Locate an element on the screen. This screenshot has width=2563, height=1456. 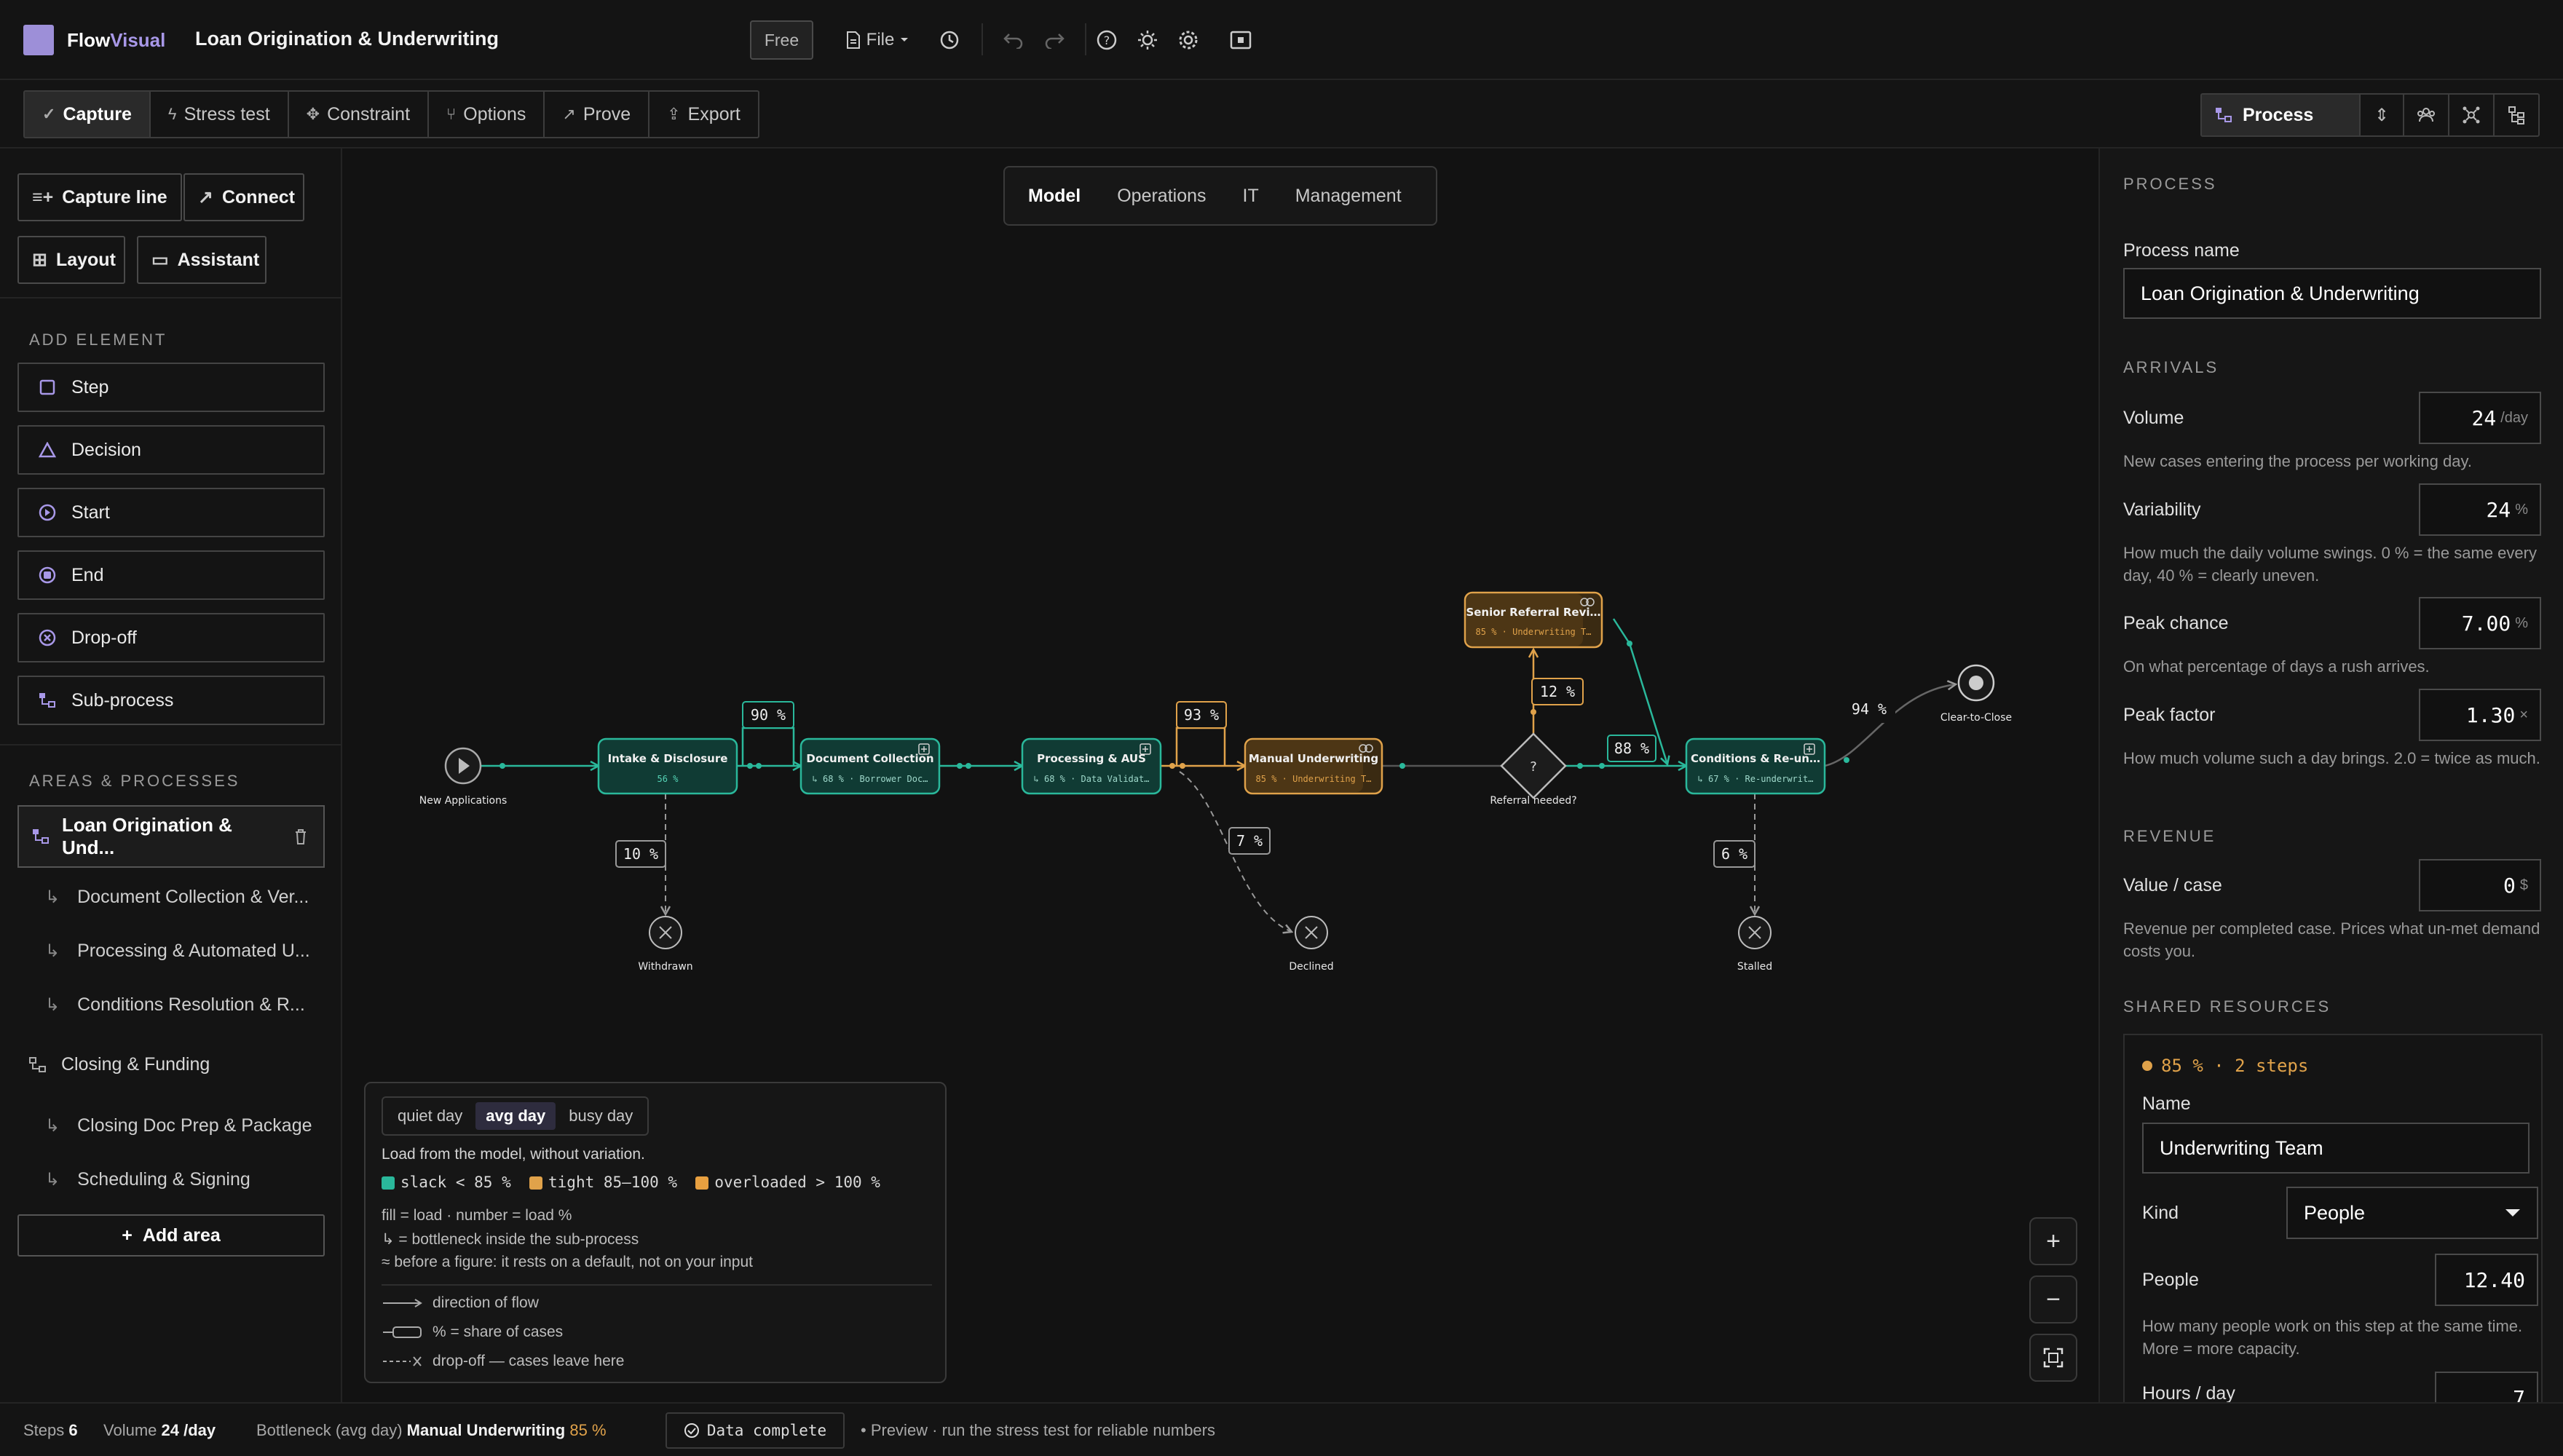
input-value: 0 is located at coordinates (2509, 885).